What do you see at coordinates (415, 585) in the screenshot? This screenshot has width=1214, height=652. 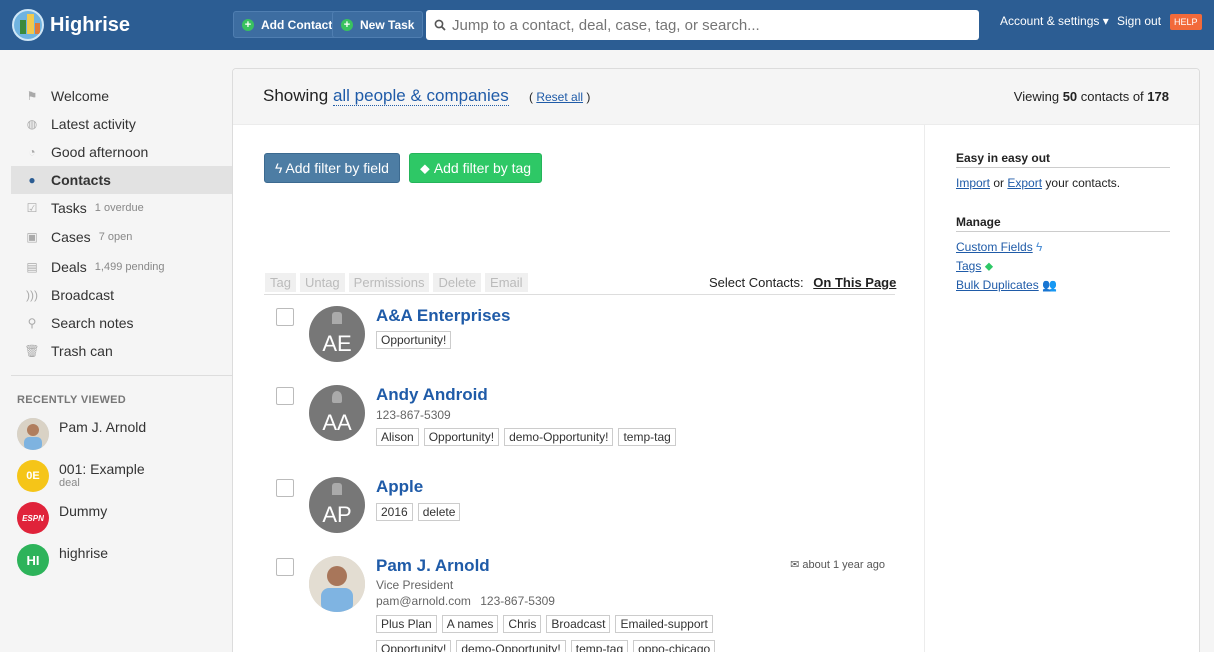 I see `contact-title: Vice President` at bounding box center [415, 585].